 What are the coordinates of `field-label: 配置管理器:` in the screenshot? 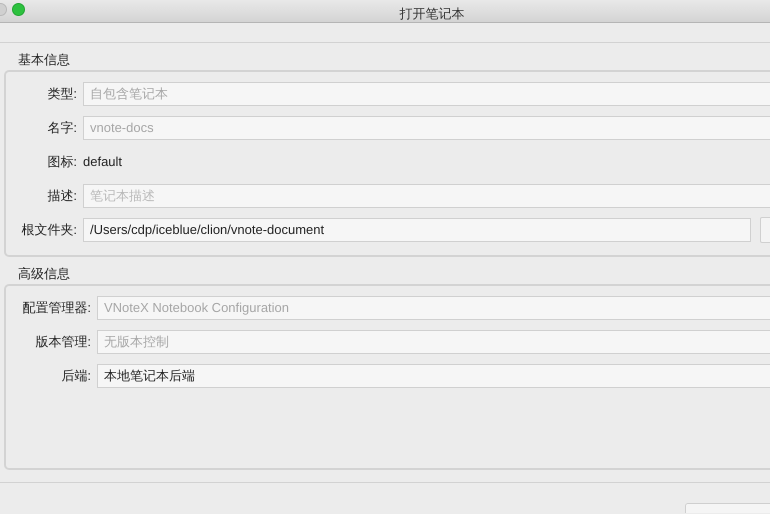 It's located at (56, 308).